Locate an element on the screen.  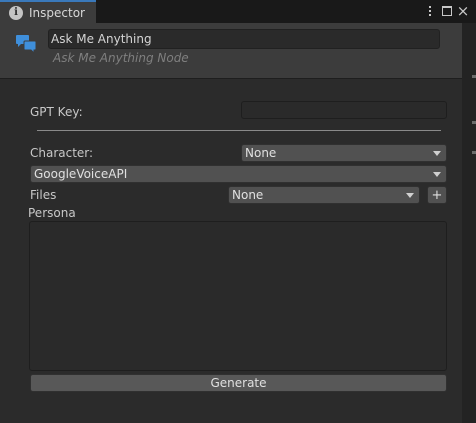
chat-bubbles-icon is located at coordinates (26, 44).